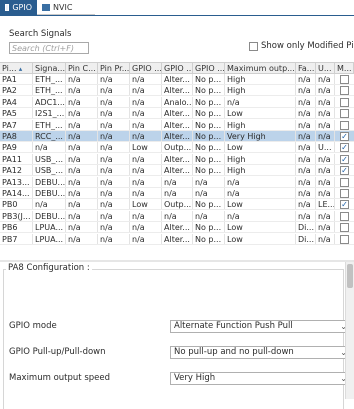  I want to click on pane-splitter, so click(177, 261).